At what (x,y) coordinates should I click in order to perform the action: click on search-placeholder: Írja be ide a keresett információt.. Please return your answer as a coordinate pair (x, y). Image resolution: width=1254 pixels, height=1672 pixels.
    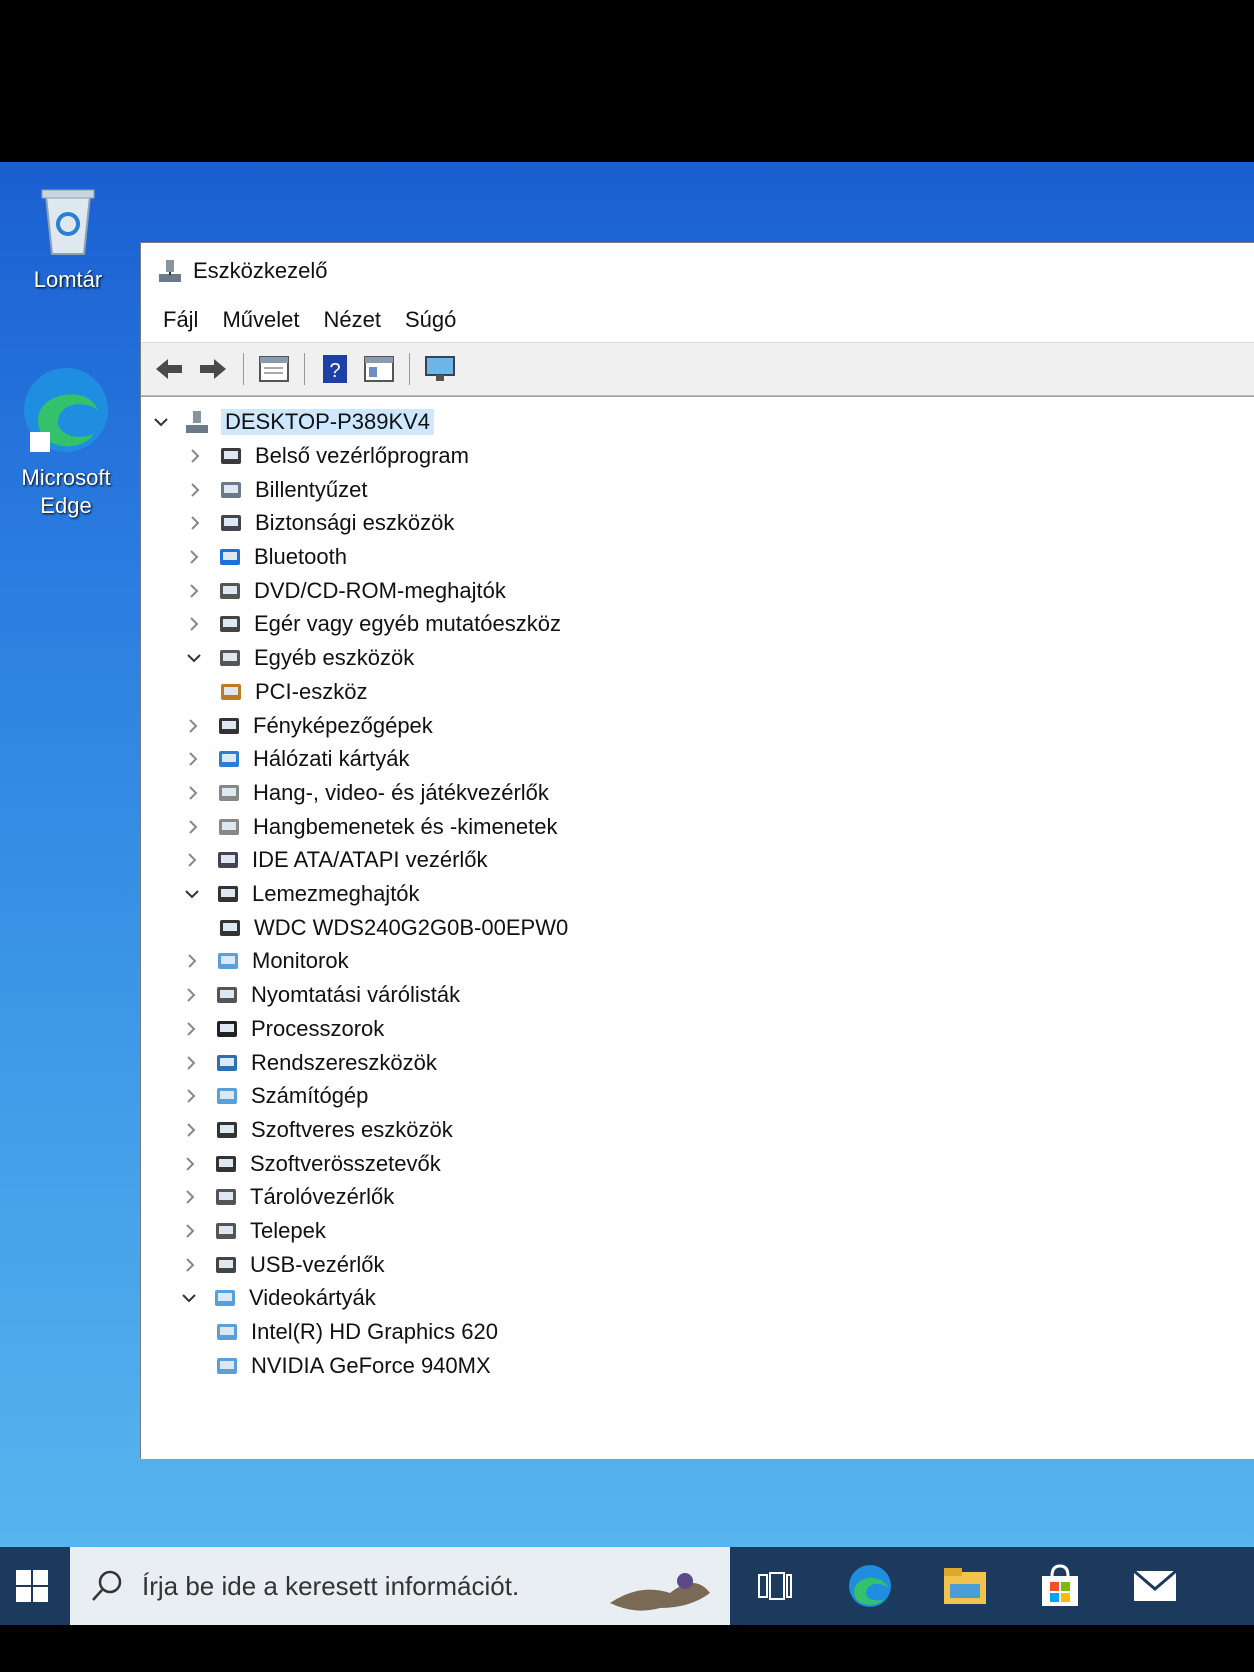
    Looking at the image, I should click on (331, 1585).